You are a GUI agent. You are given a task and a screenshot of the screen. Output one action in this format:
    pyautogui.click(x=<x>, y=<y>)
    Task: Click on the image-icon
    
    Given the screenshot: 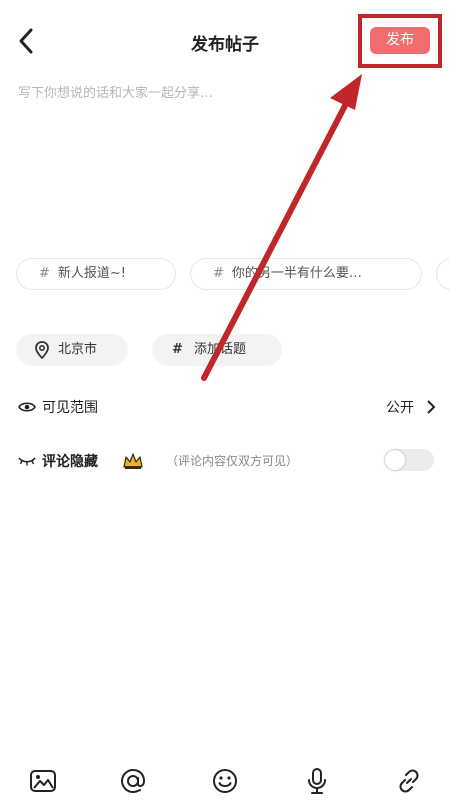 What is the action you would take?
    pyautogui.click(x=43, y=781)
    